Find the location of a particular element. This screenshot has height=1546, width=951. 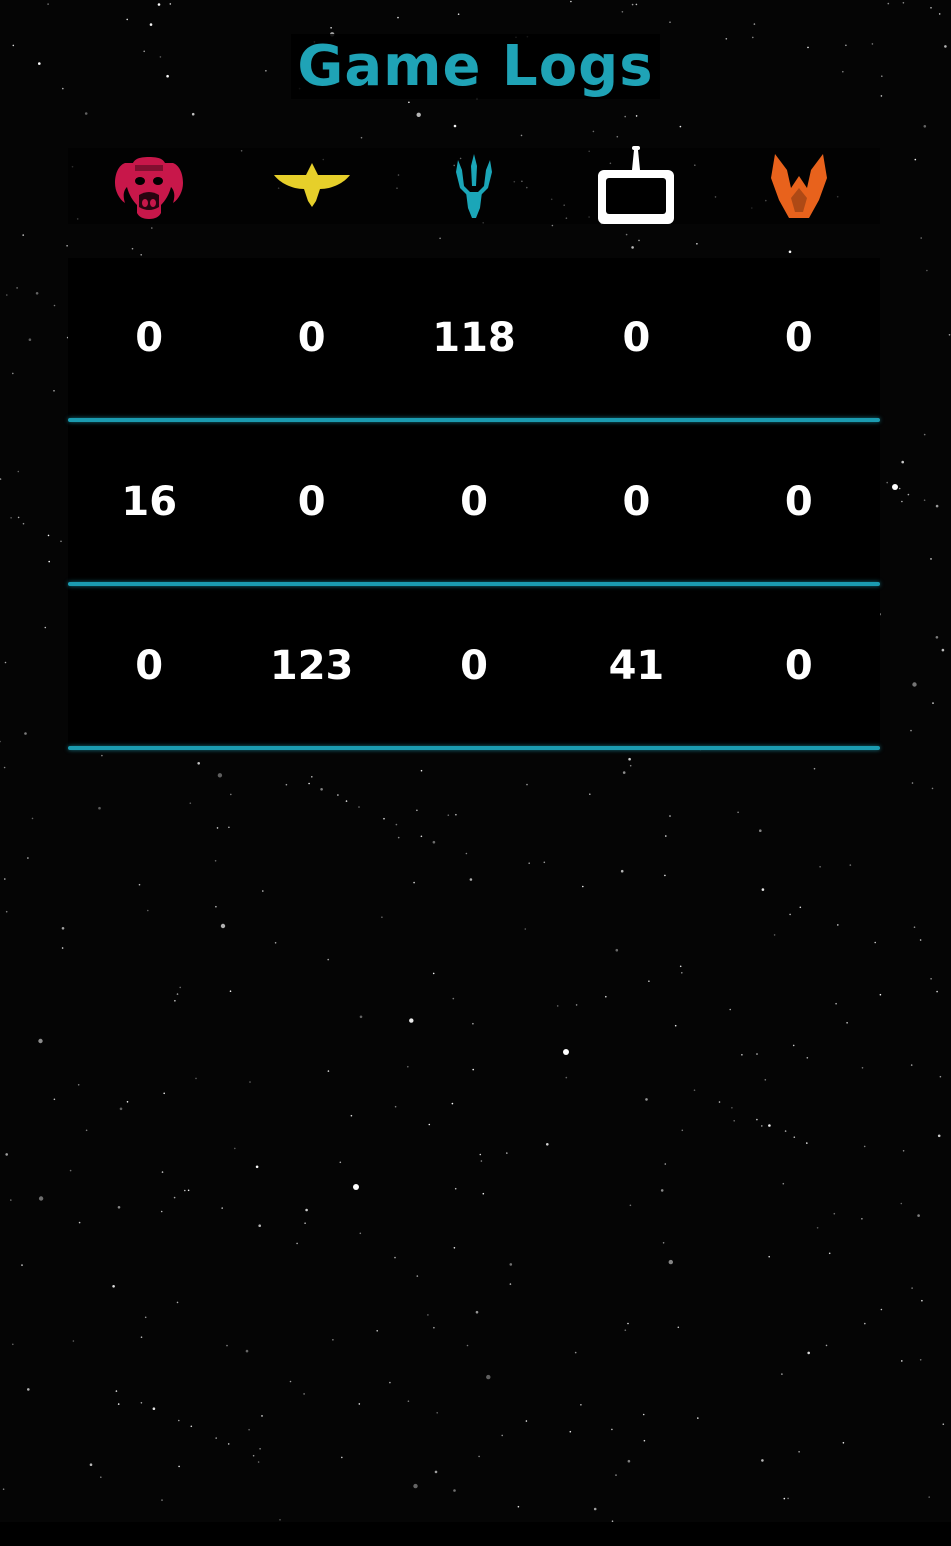

log-cell: 41 is located at coordinates (636, 666).